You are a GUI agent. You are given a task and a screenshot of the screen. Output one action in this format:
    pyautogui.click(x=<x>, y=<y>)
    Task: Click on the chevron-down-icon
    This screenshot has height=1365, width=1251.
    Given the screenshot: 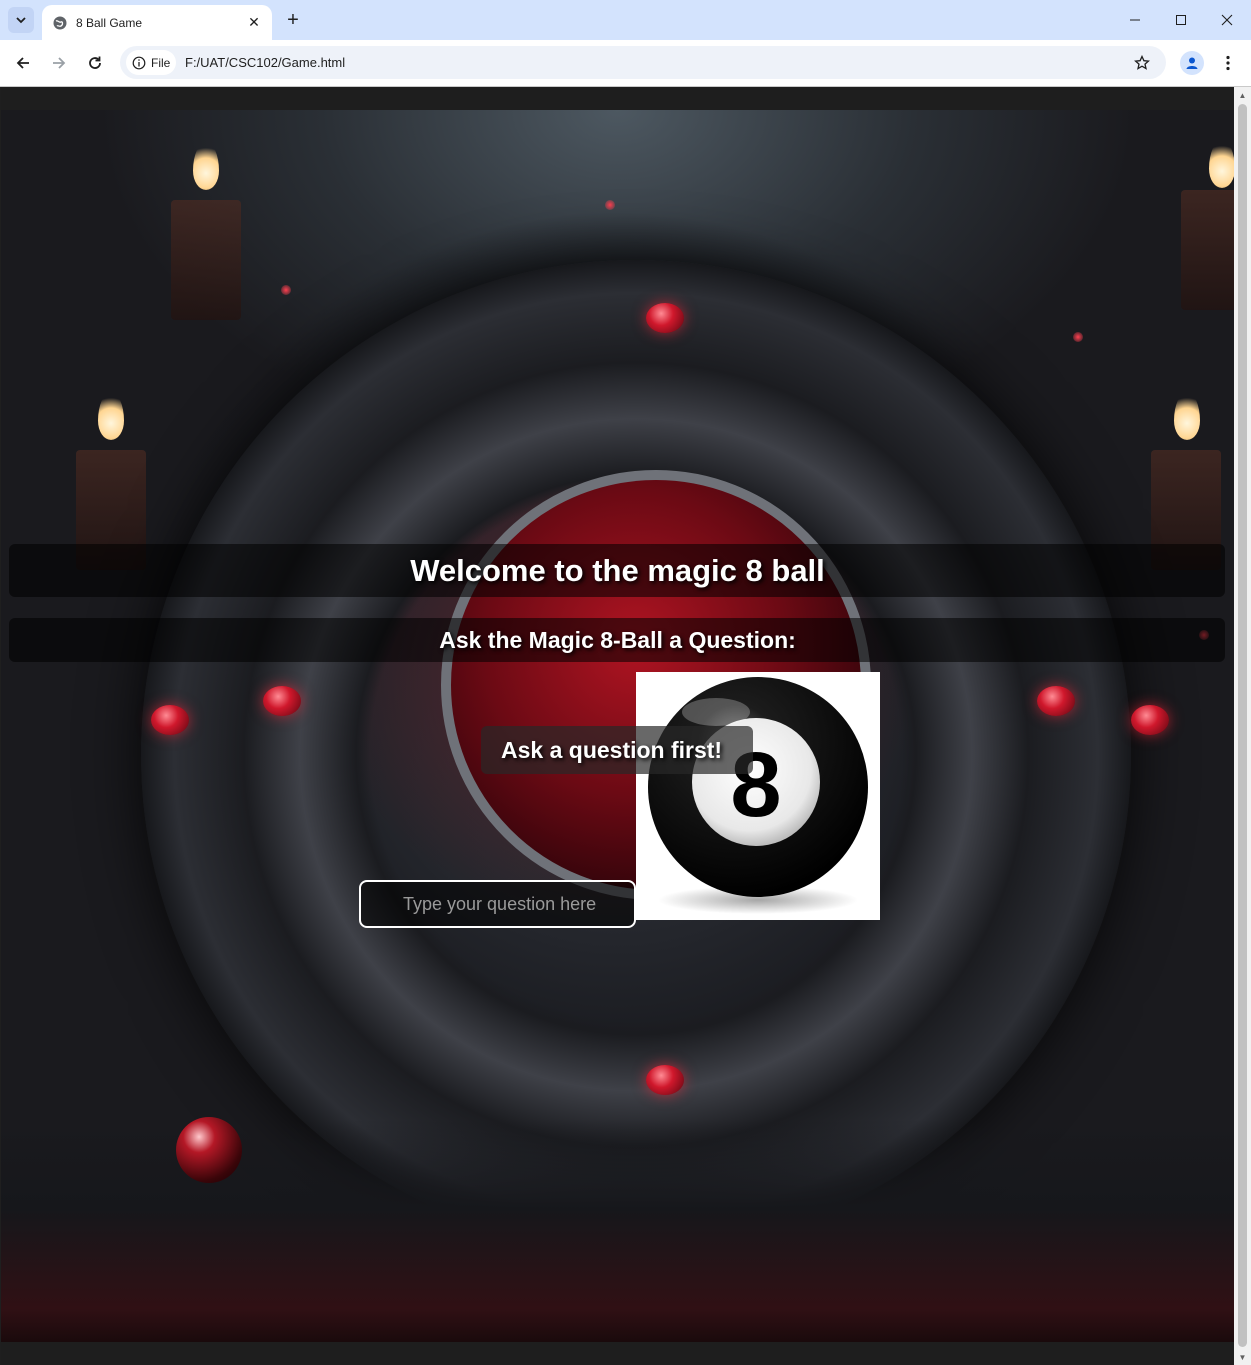 What is the action you would take?
    pyautogui.click(x=21, y=20)
    